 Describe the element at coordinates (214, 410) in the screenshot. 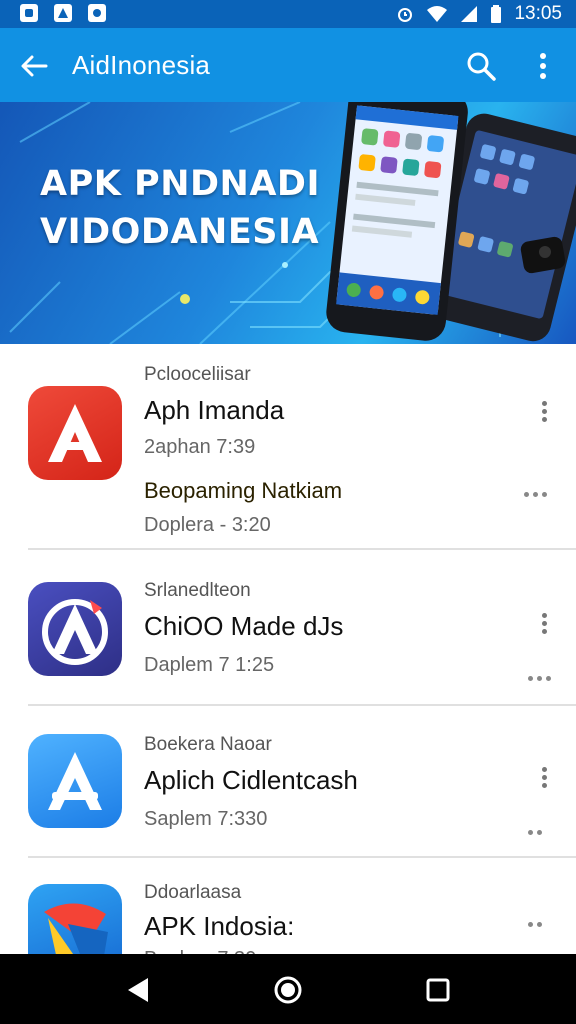

I see `app-name: Aph Imanda` at that location.